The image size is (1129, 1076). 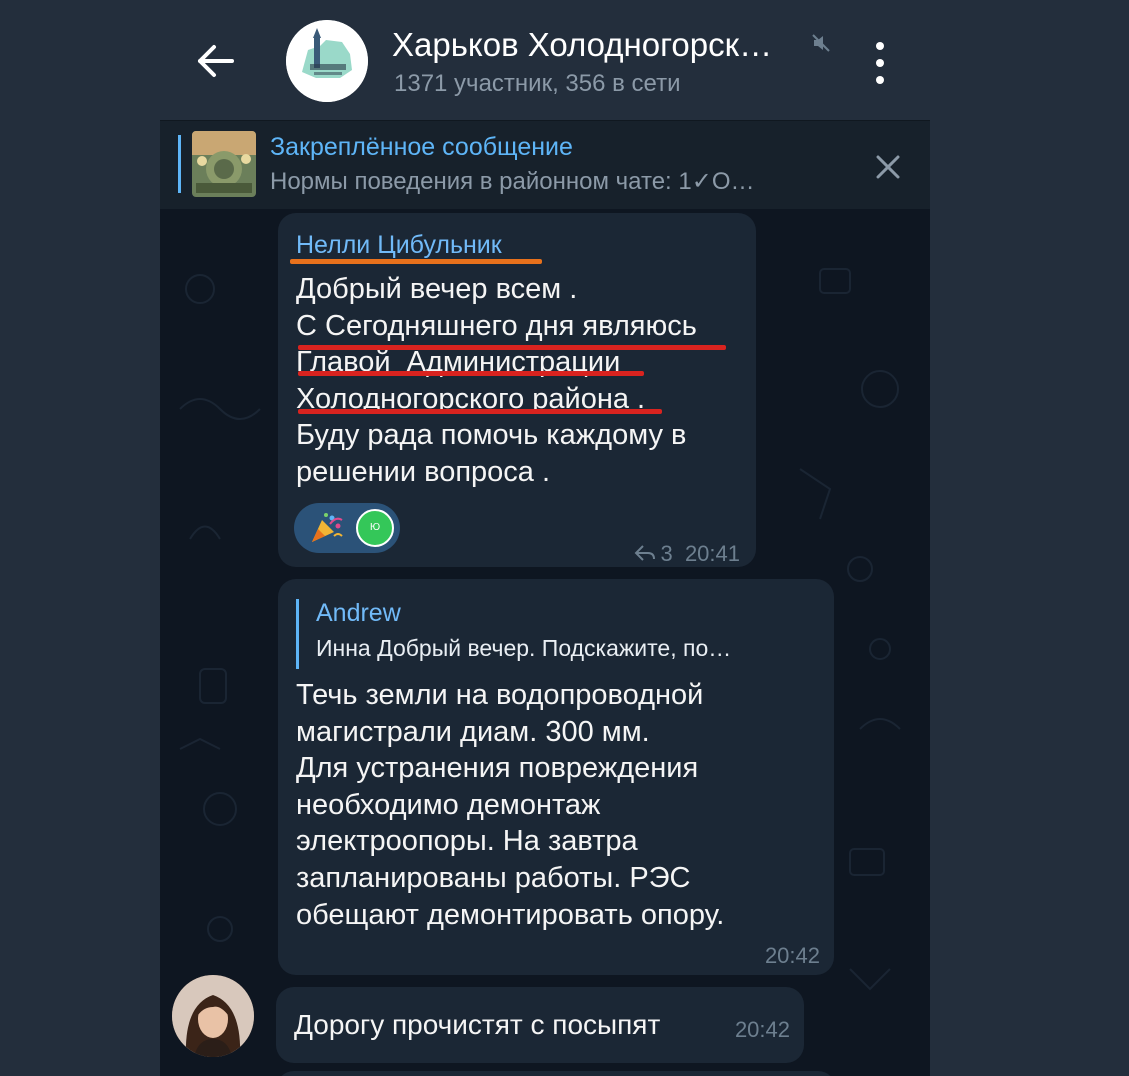 What do you see at coordinates (645, 553) in the screenshot?
I see `reply-icon` at bounding box center [645, 553].